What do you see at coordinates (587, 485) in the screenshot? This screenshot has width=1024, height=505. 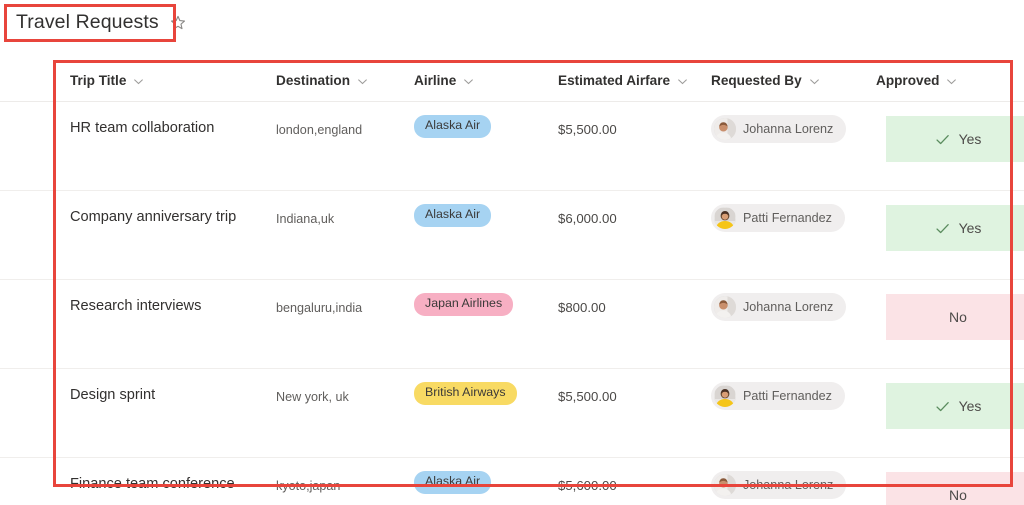 I see `cell-estimated-airfare: $5,600.00` at bounding box center [587, 485].